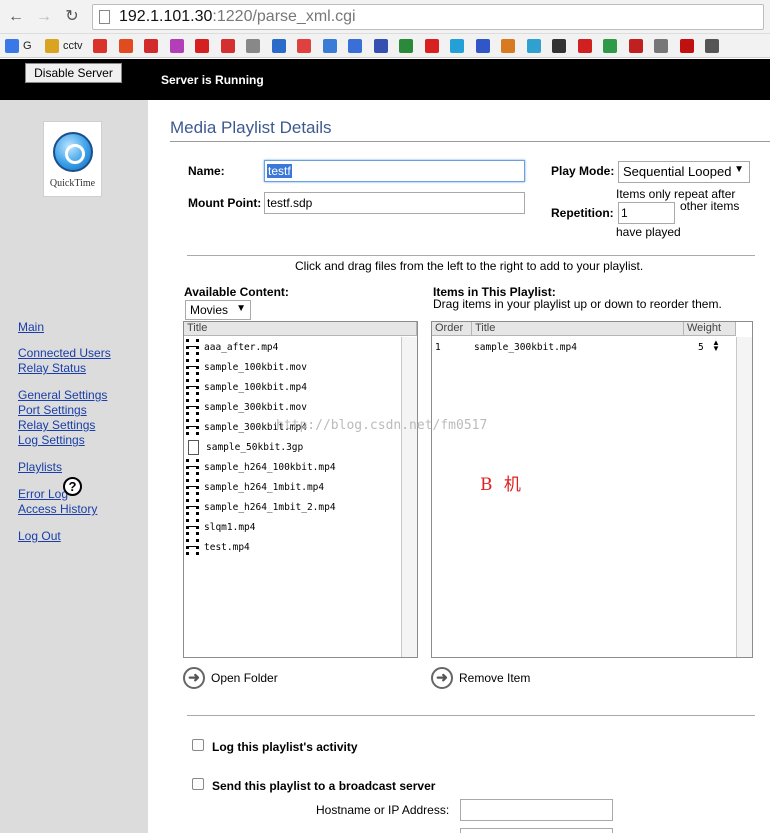  I want to click on reload-icon: ↻, so click(72, 17).